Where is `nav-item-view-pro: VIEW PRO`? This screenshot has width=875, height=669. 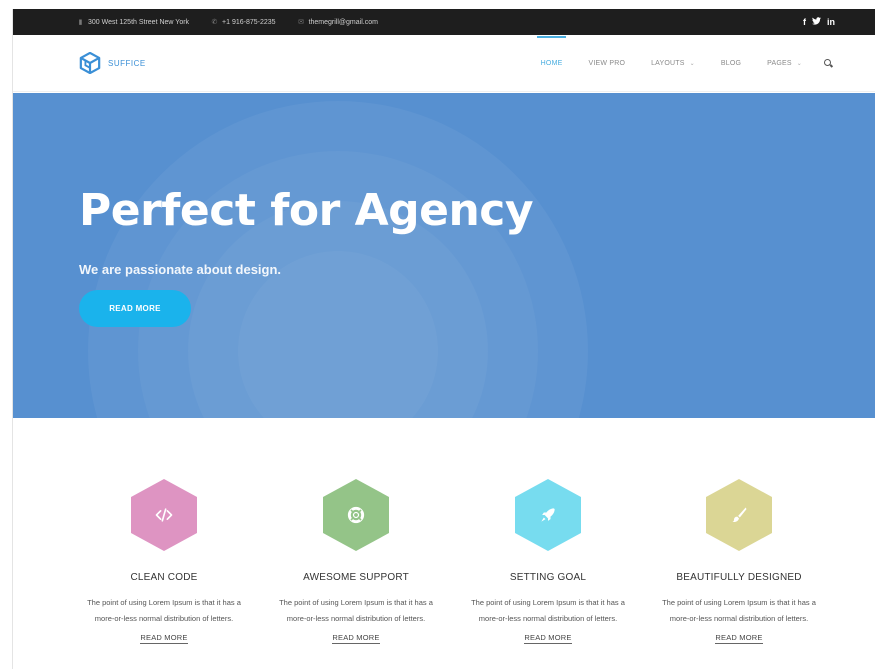
nav-item-view-pro: VIEW PRO is located at coordinates (606, 63).